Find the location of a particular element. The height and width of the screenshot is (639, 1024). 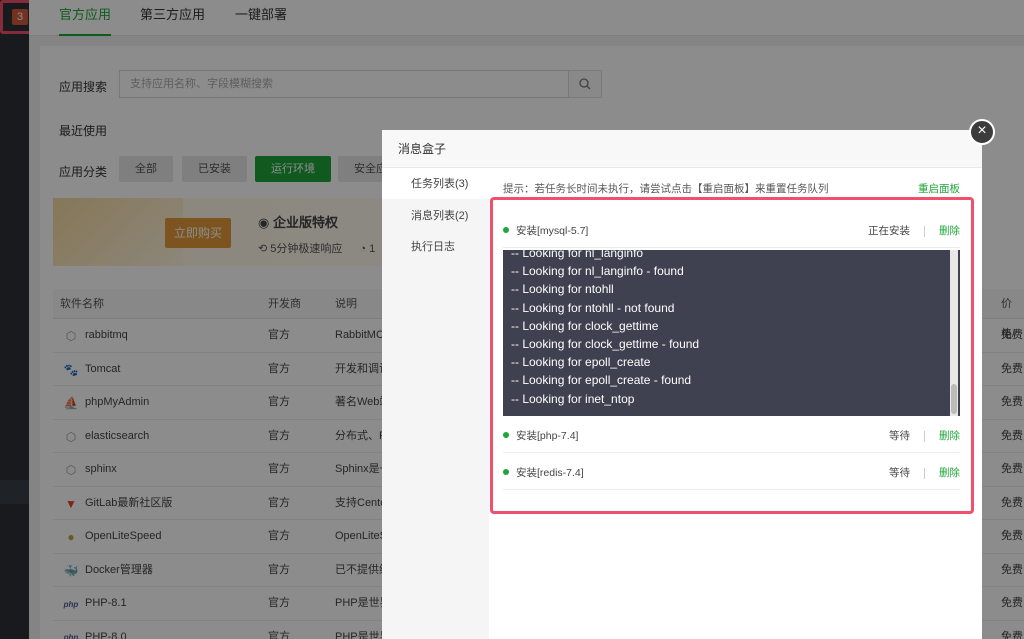

modal-sidebar: 任务列表(3) 消息列表(2) 执行日志 is located at coordinates (435, 404).